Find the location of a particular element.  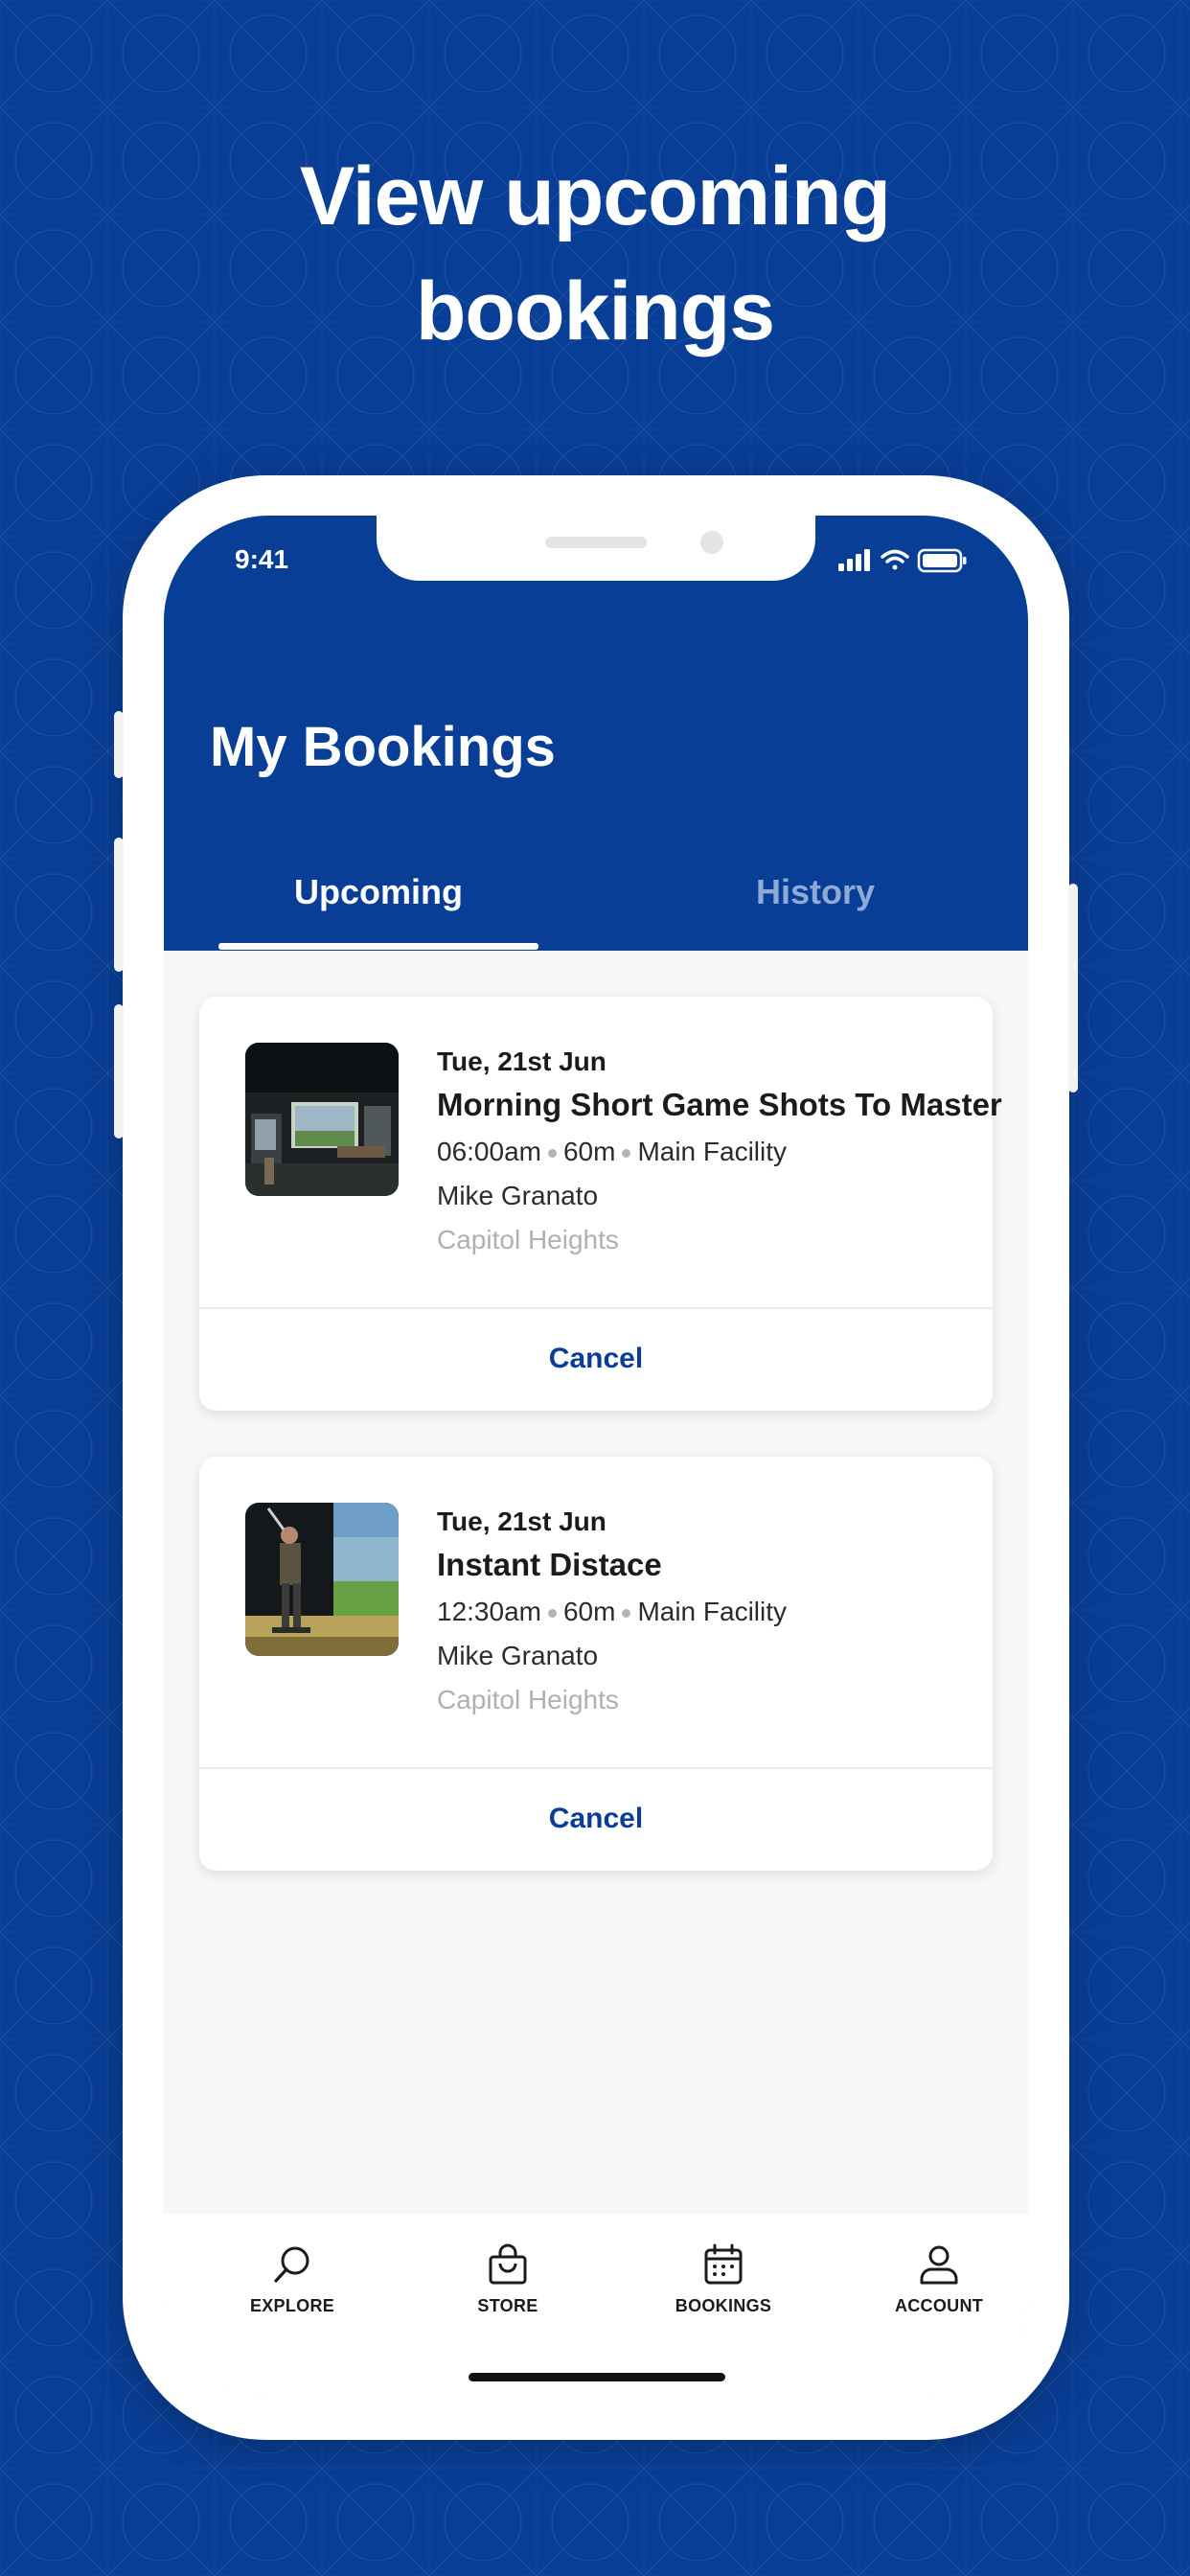

battery-icon is located at coordinates (942, 560).